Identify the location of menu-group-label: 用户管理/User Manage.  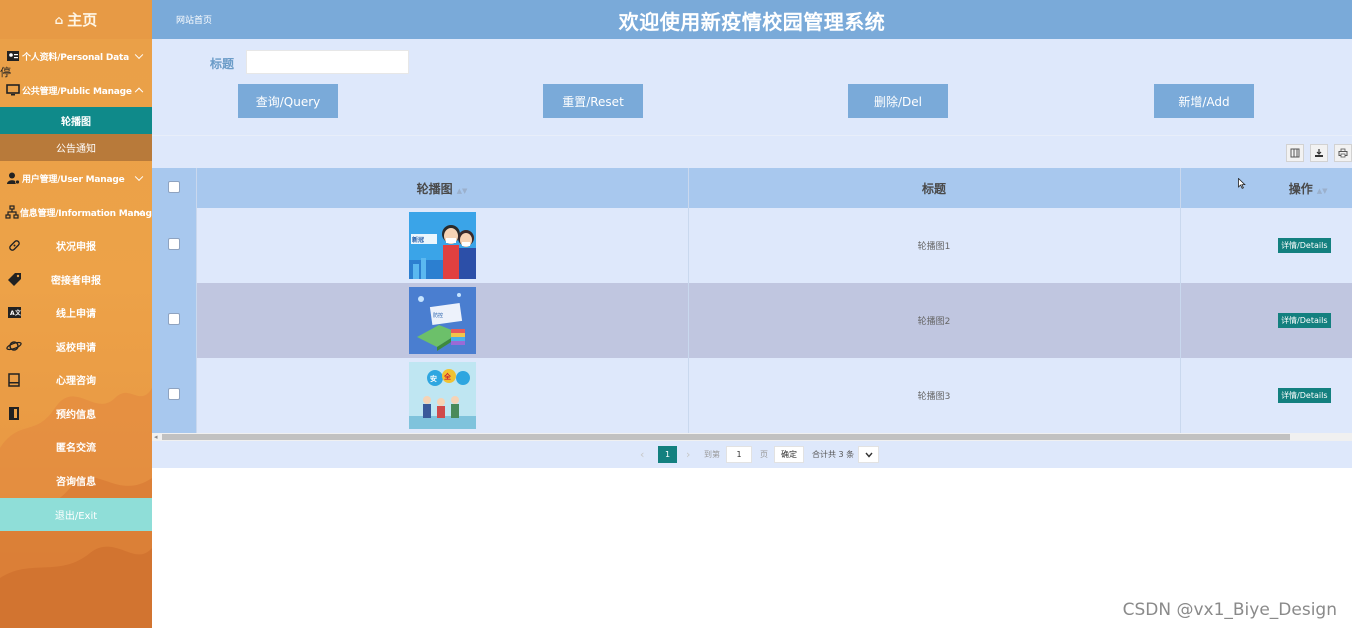
(73, 179).